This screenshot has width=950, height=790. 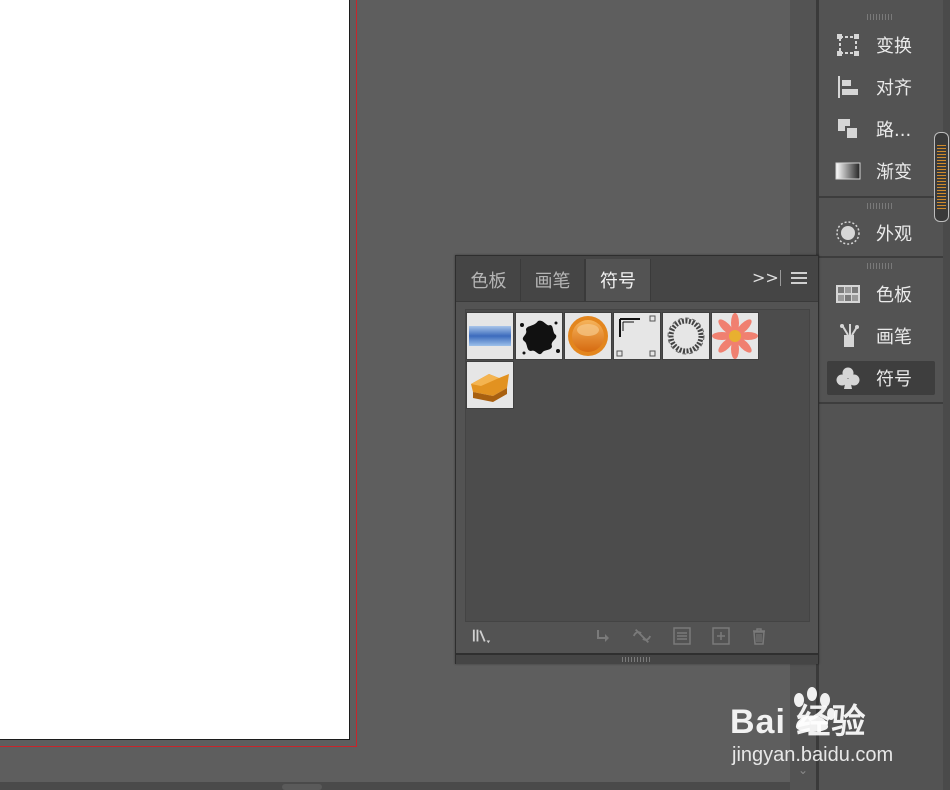 I want to click on dock-item-transform: 变换, so click(x=881, y=45).